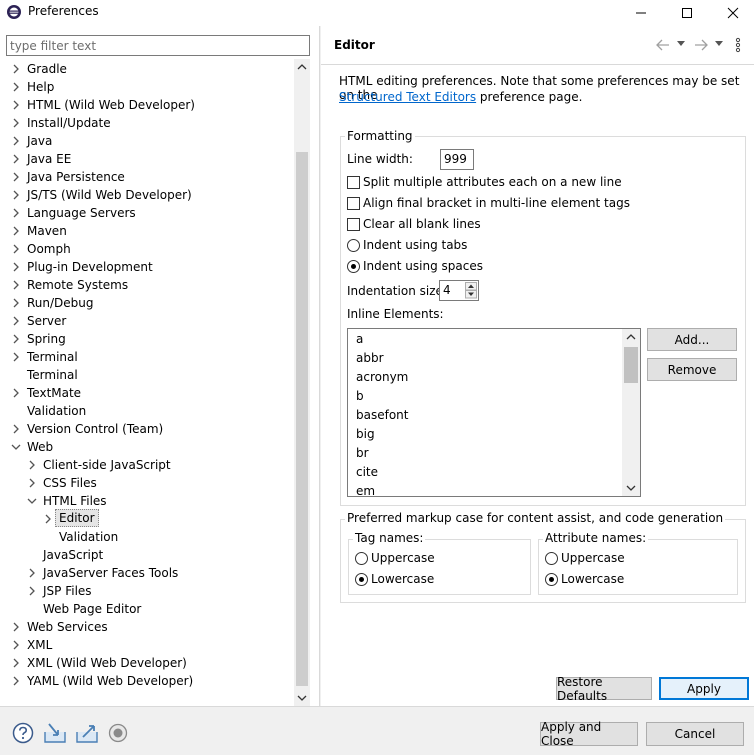  Describe the element at coordinates (118, 733) in the screenshot. I see `record-icon` at that location.